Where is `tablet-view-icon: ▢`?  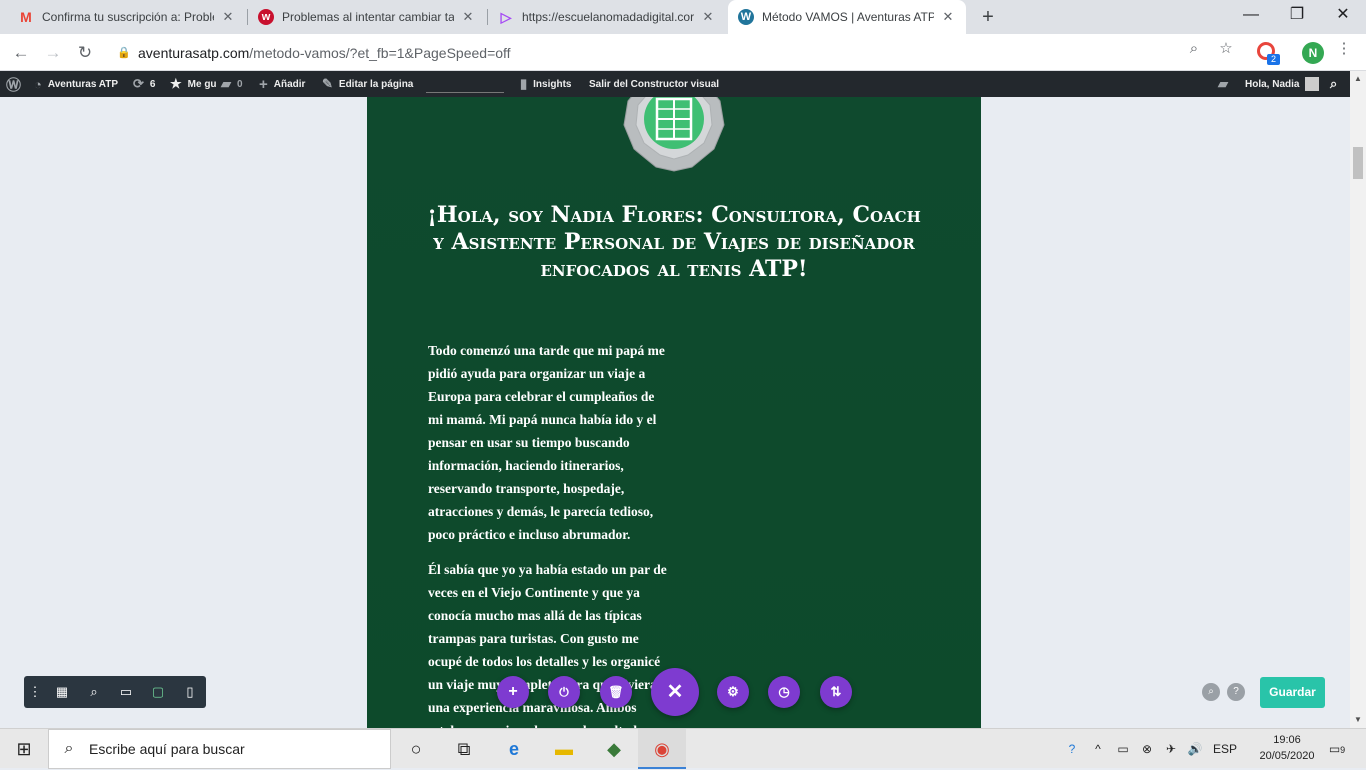 tablet-view-icon: ▢ is located at coordinates (158, 692).